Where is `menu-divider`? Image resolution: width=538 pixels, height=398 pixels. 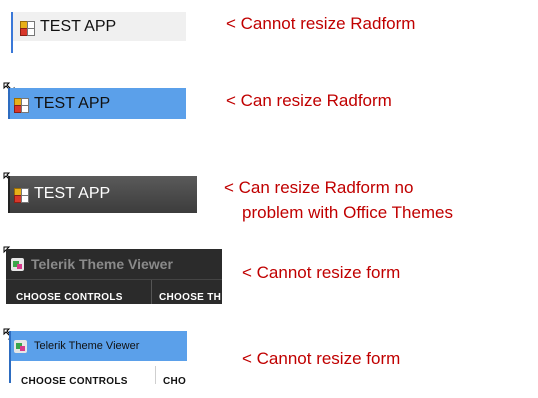
menu-divider is located at coordinates (151, 292).